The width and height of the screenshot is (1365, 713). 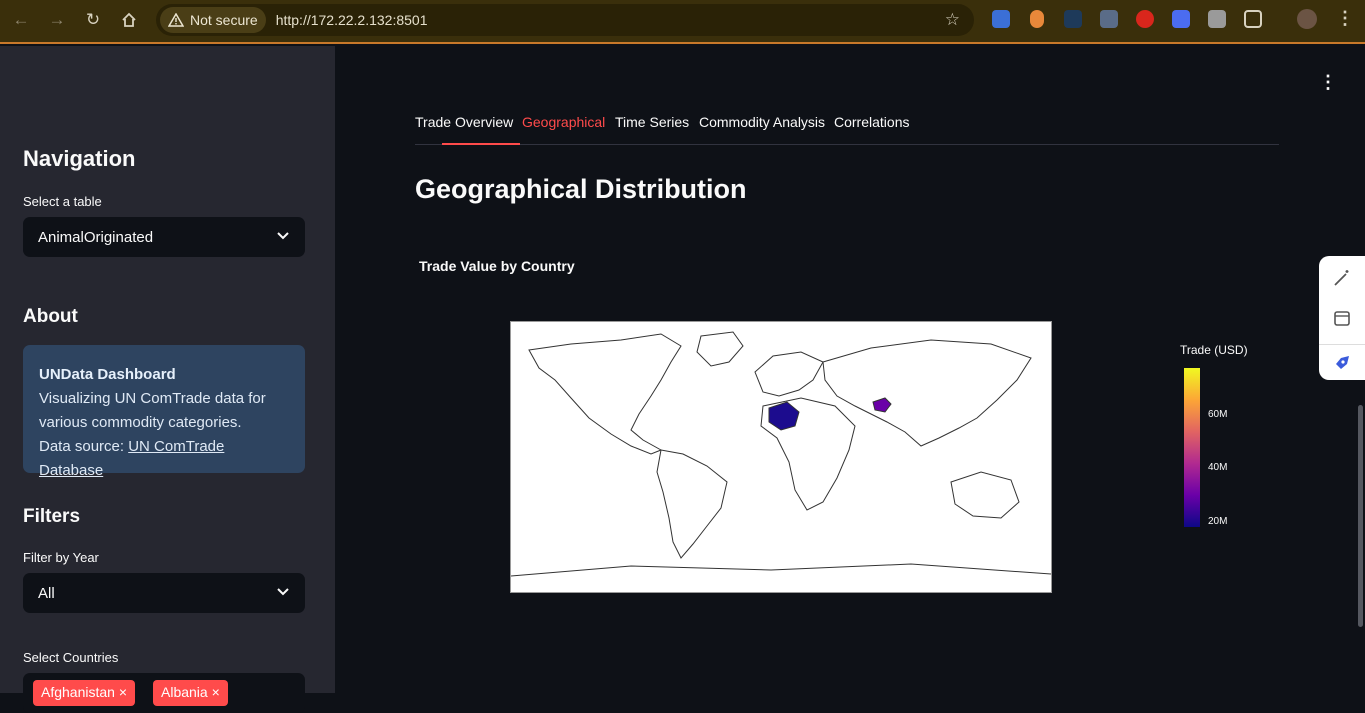 What do you see at coordinates (1218, 521) in the screenshot?
I see `colorbar-tick: 20M` at bounding box center [1218, 521].